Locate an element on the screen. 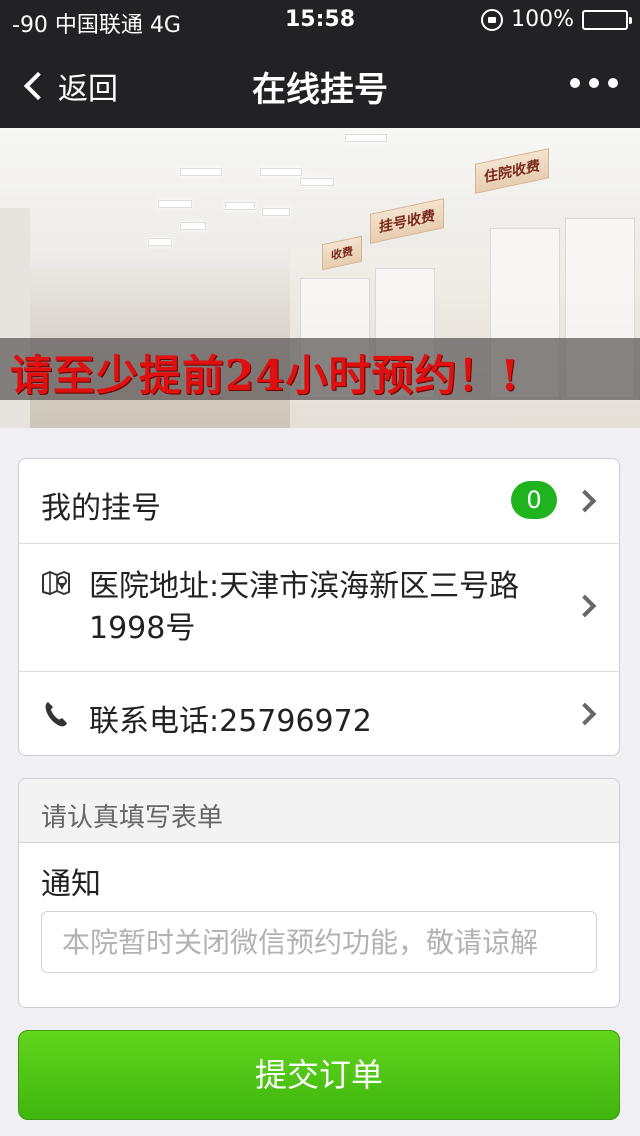 The width and height of the screenshot is (640, 1136). phone-icon is located at coordinates (56, 714).